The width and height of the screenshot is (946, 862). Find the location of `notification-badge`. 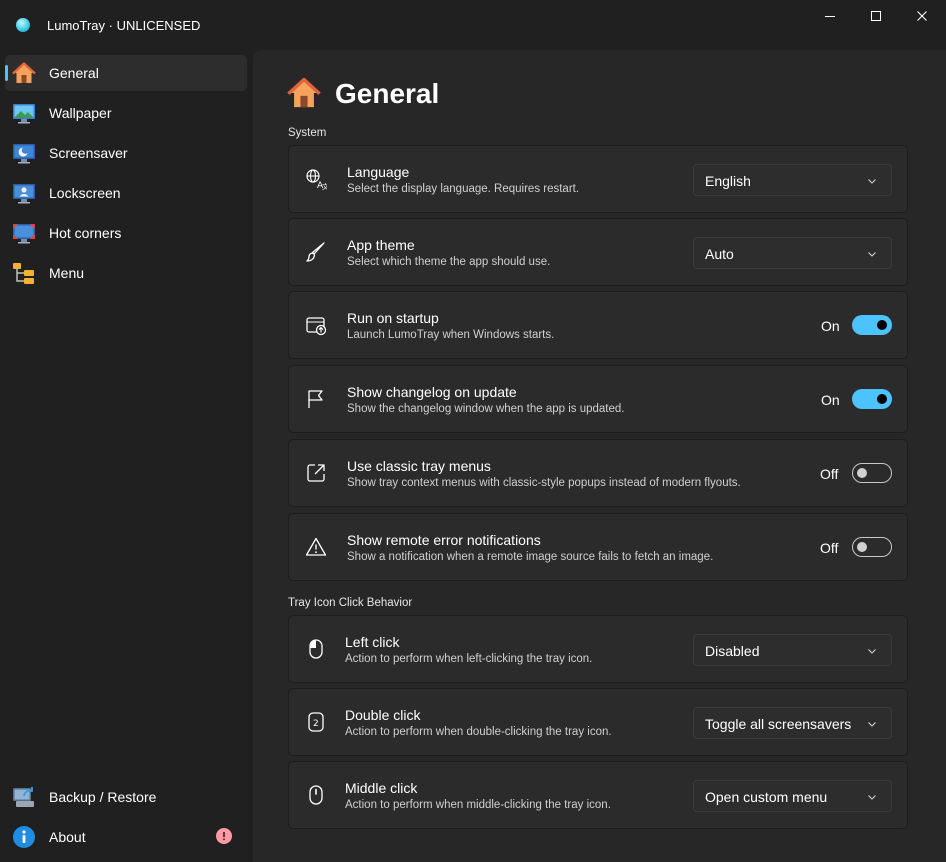

notification-badge is located at coordinates (224, 836).